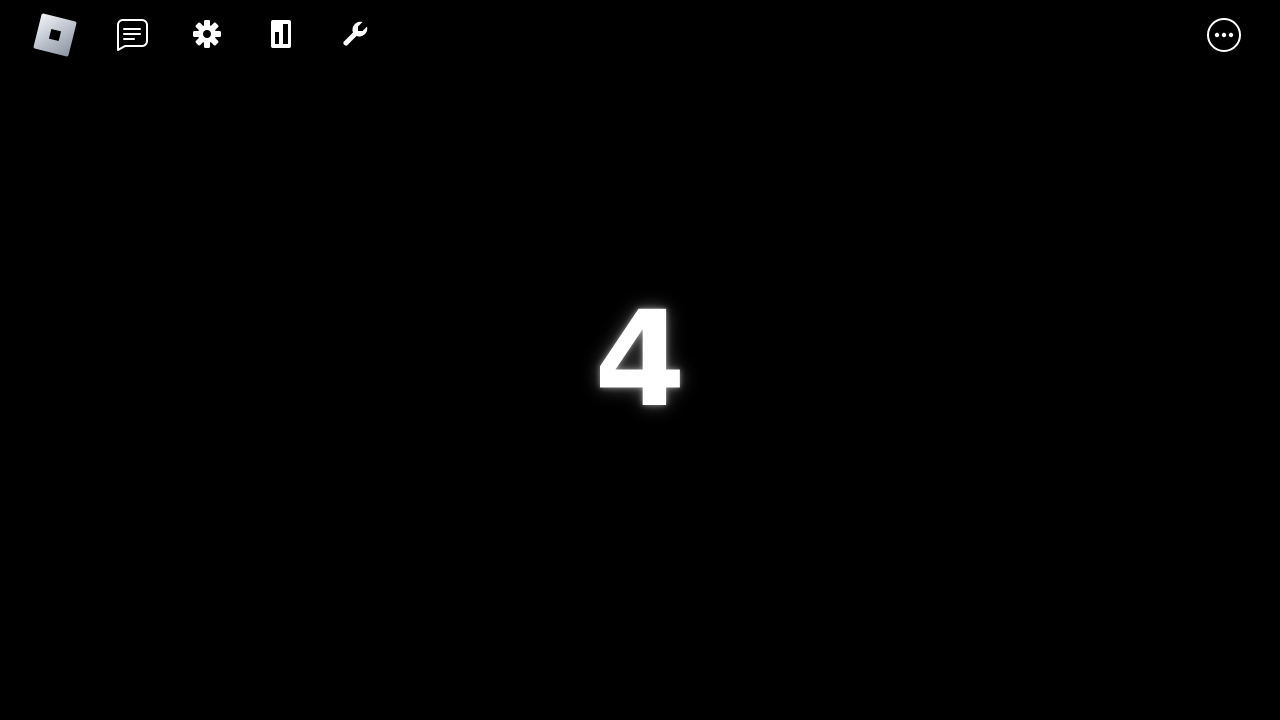  I want to click on chat-icon, so click(132, 35).